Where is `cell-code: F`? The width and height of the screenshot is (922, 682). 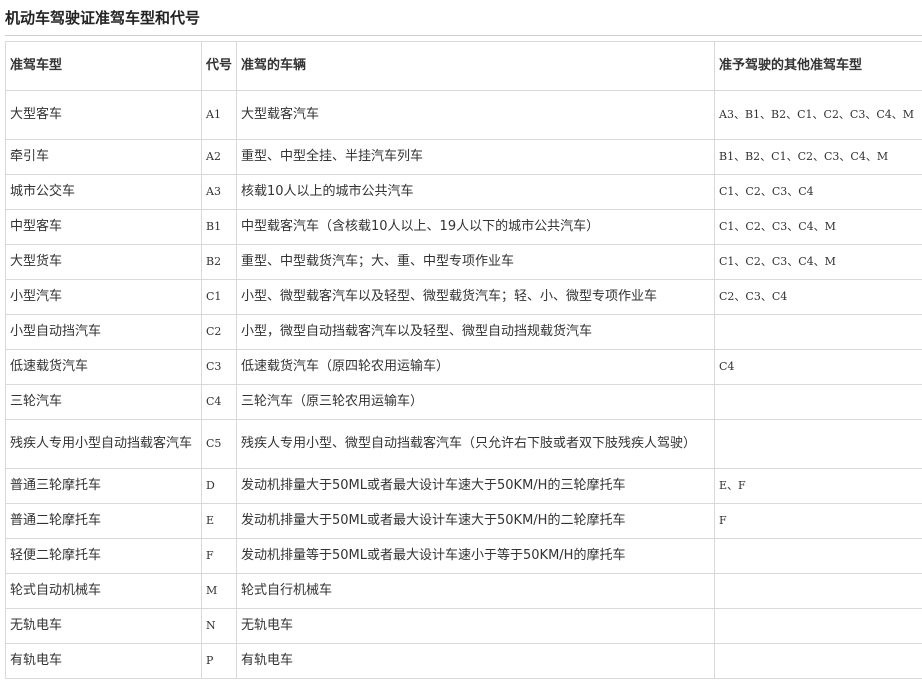 cell-code: F is located at coordinates (219, 556).